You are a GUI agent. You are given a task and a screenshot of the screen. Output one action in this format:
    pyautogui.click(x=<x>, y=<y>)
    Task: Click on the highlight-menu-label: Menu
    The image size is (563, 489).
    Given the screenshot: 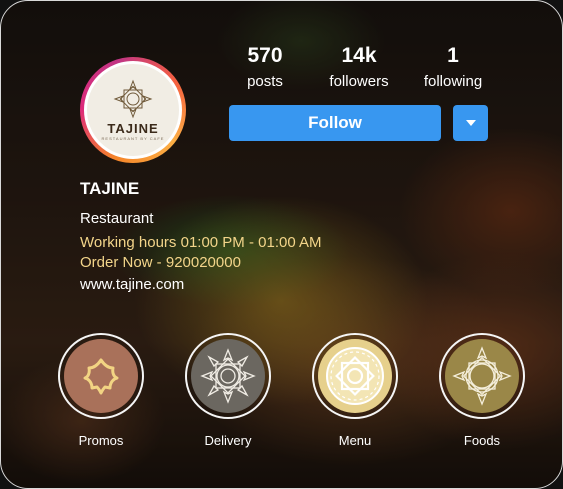 What is the action you would take?
    pyautogui.click(x=355, y=440)
    